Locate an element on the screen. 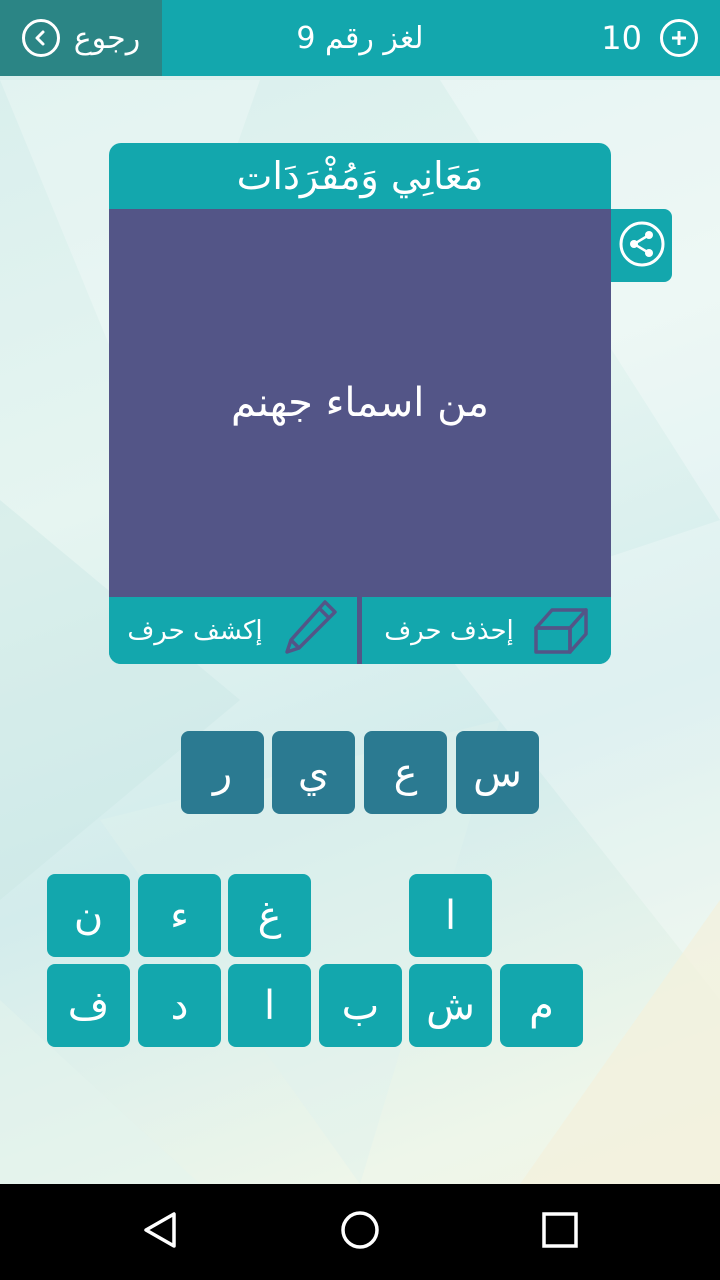 The width and height of the screenshot is (720, 1280). clue-text: من اسماء جهنم is located at coordinates (360, 403).